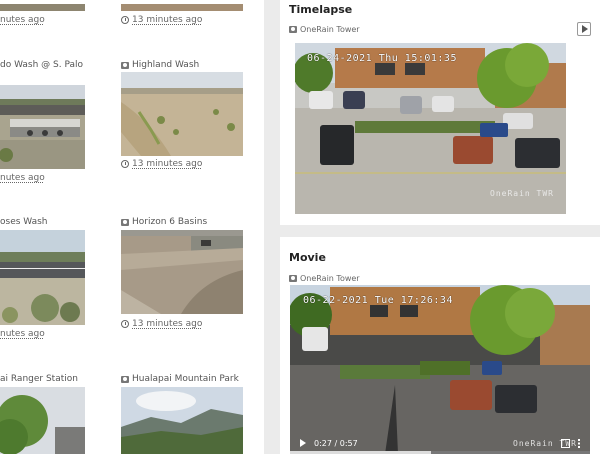  What do you see at coordinates (180, 379) in the screenshot?
I see `camera-title: Hualapai Mountain Park` at bounding box center [180, 379].